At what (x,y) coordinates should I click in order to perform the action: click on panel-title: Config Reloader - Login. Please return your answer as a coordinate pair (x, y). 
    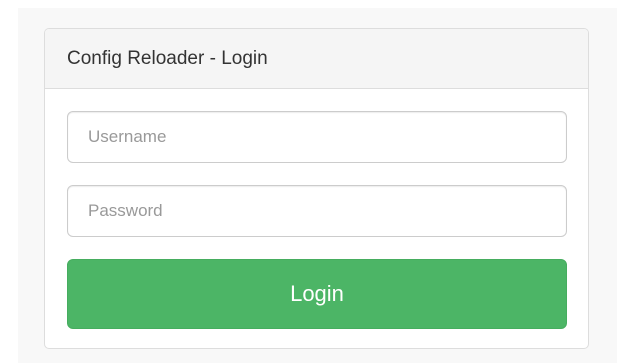
    Looking at the image, I should click on (167, 58).